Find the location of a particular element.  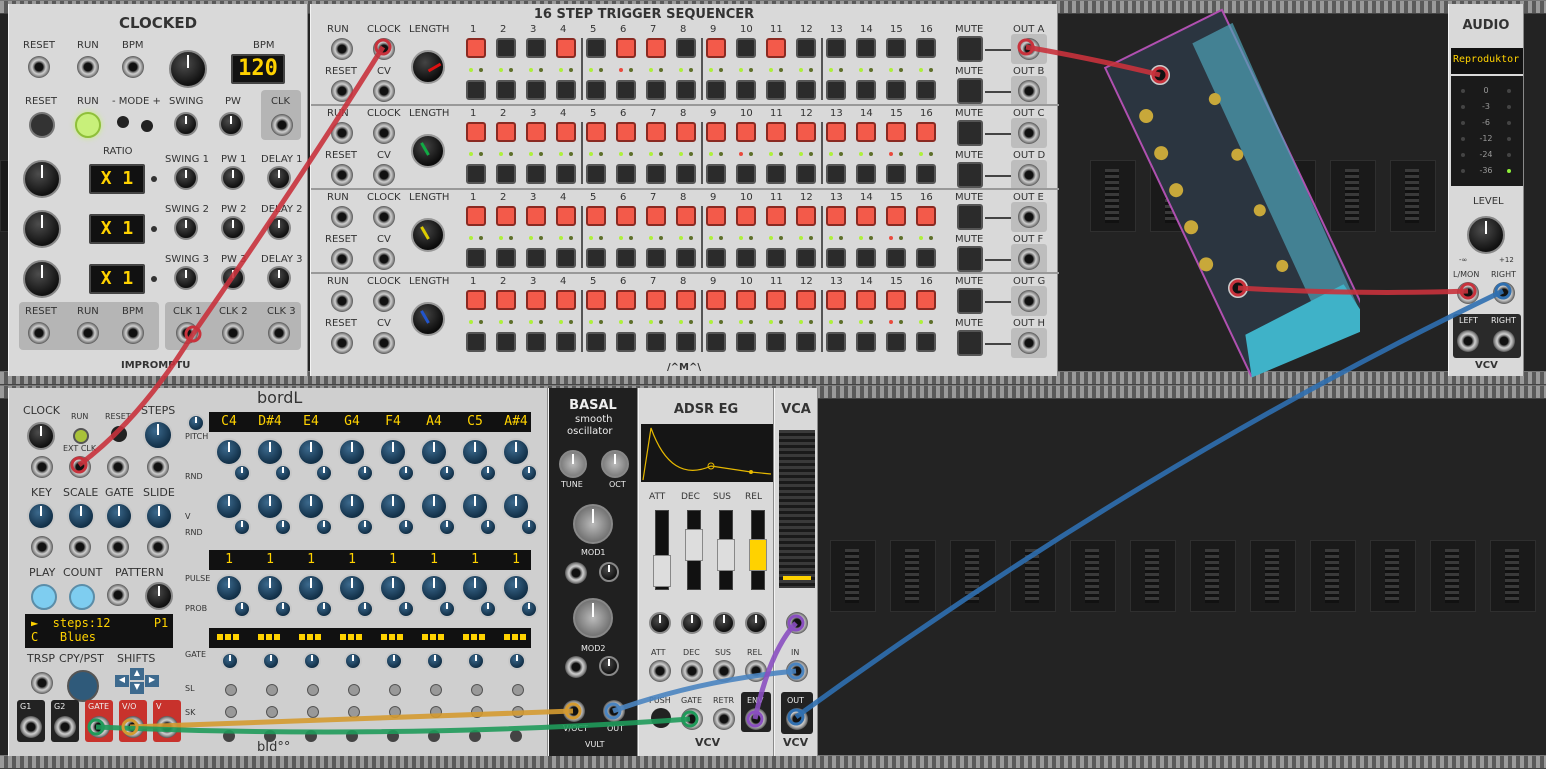

oct-knob is located at coordinates (615, 464).